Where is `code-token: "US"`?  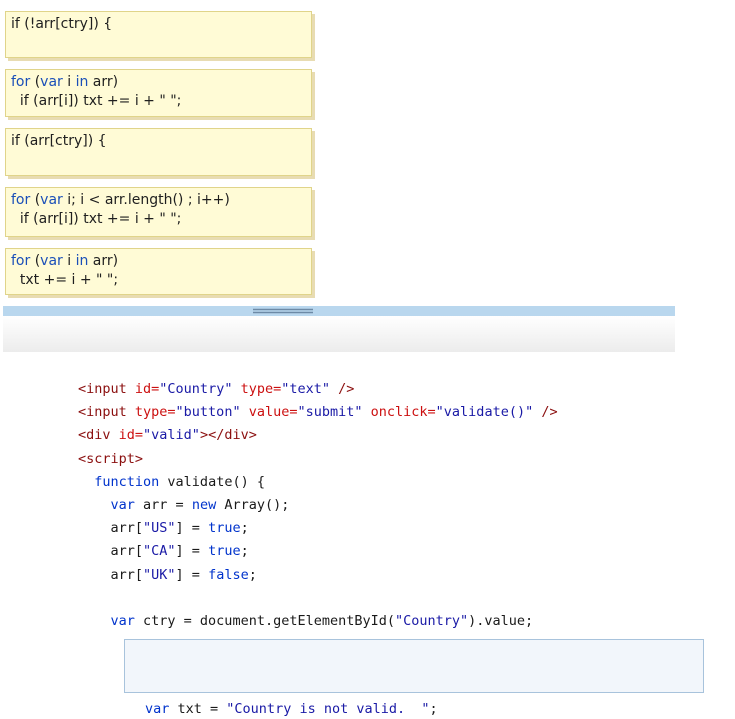
code-token: "US" is located at coordinates (159, 528).